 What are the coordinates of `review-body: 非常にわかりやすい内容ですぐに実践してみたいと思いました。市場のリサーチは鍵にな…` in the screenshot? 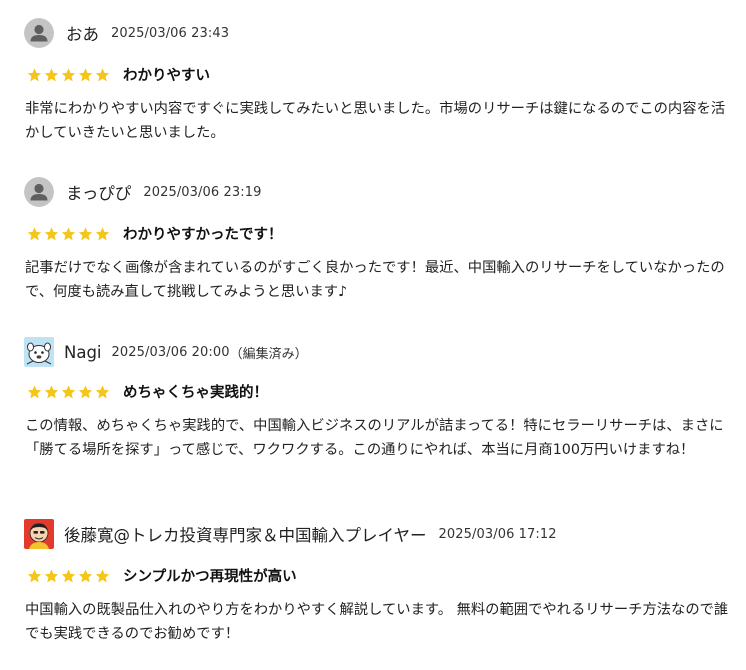 It's located at (375, 121).